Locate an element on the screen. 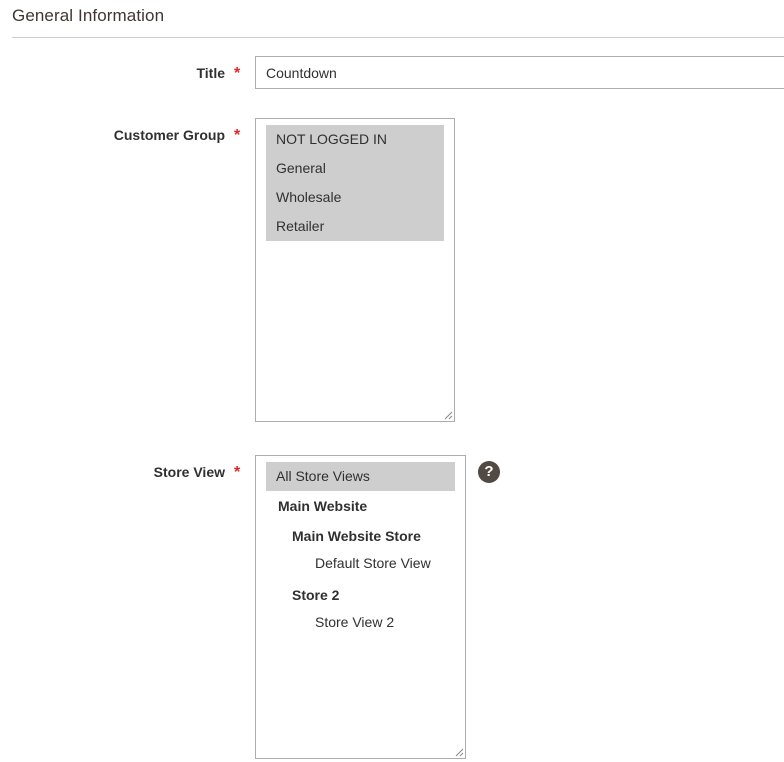 The image size is (784, 762). customer-group-label: Customer Group is located at coordinates (169, 135).